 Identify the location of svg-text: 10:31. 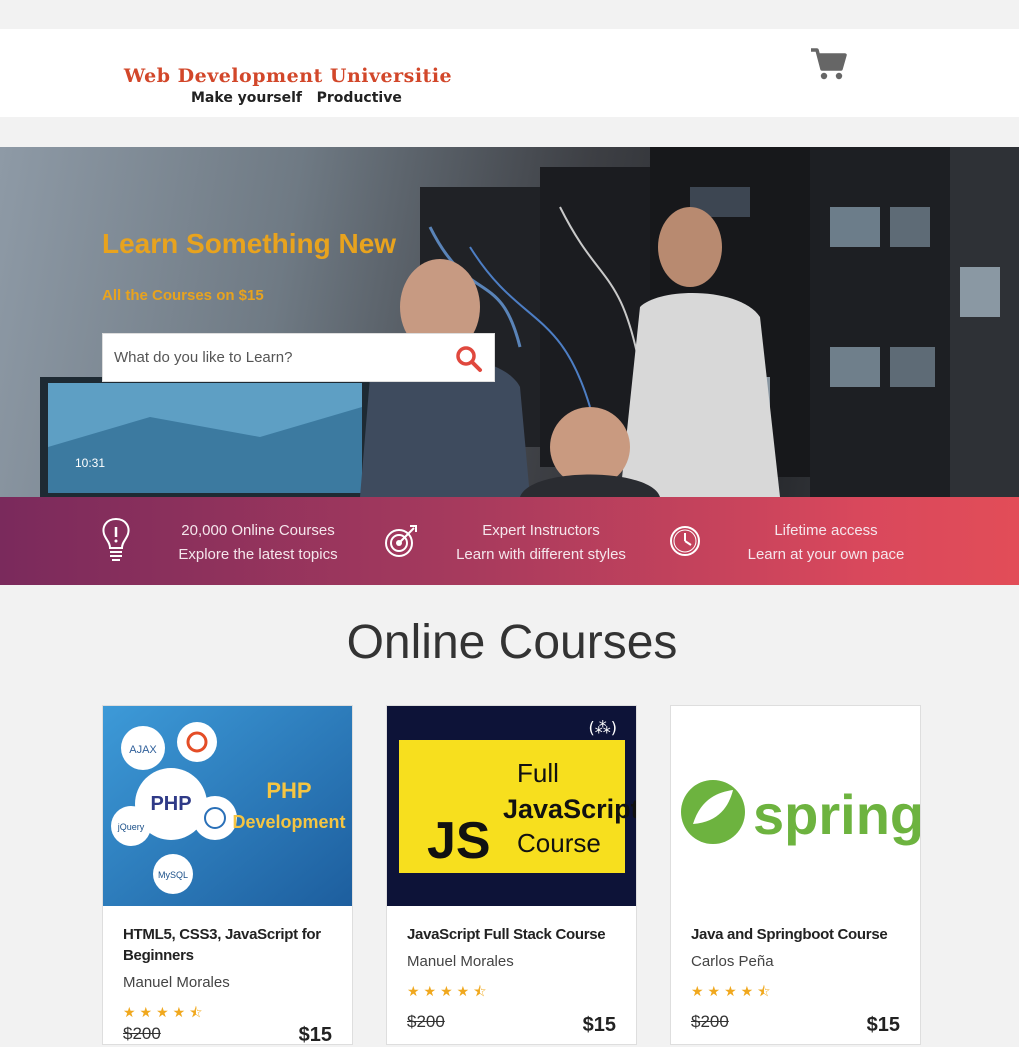
(90, 463).